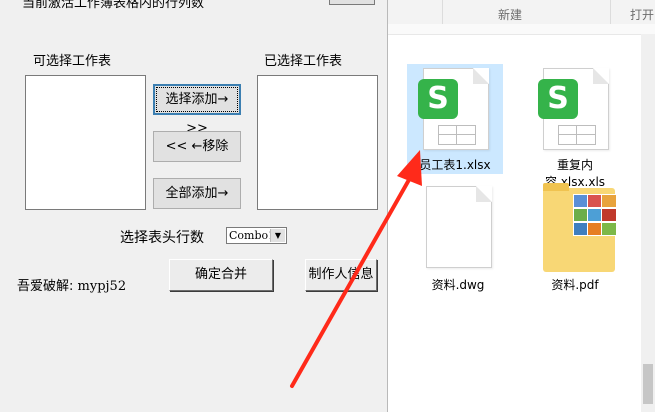 The width and height of the screenshot is (655, 412). I want to click on remove-button: << ←移除, so click(197, 146).